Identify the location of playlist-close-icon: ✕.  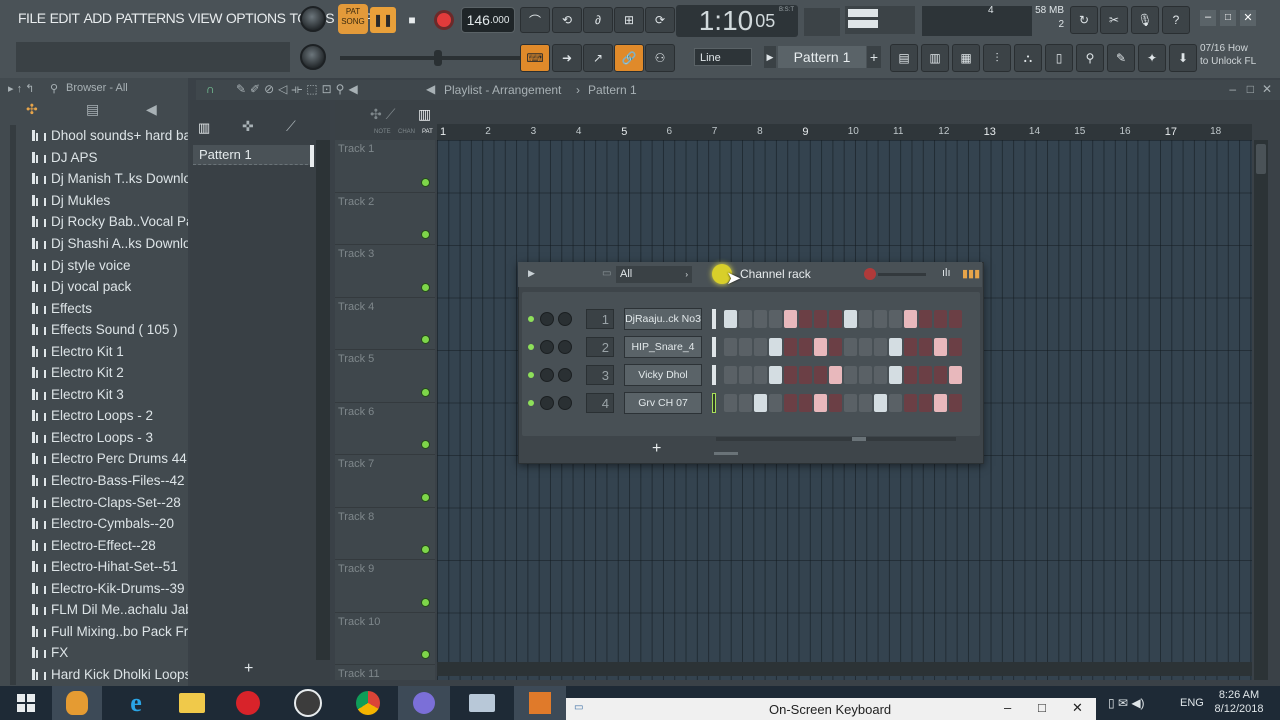
(1267, 89).